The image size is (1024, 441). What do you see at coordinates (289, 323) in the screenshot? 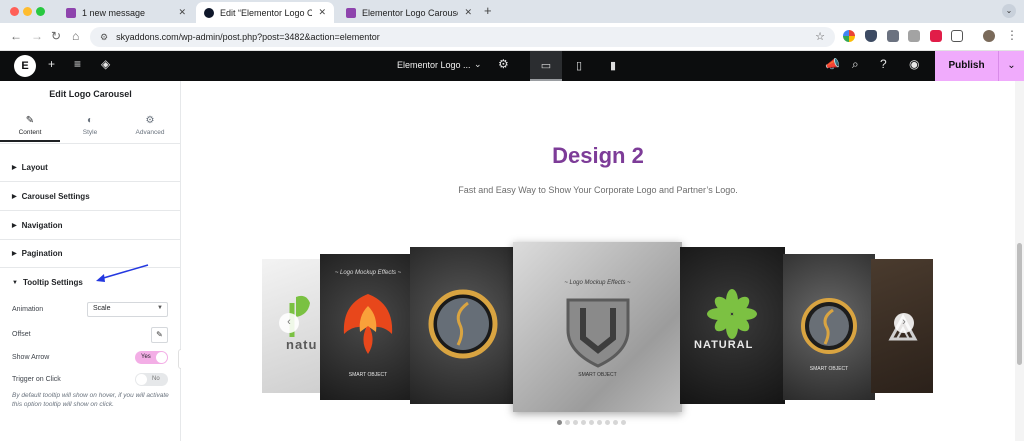
I see `carousel-prev-button: ‹` at bounding box center [289, 323].